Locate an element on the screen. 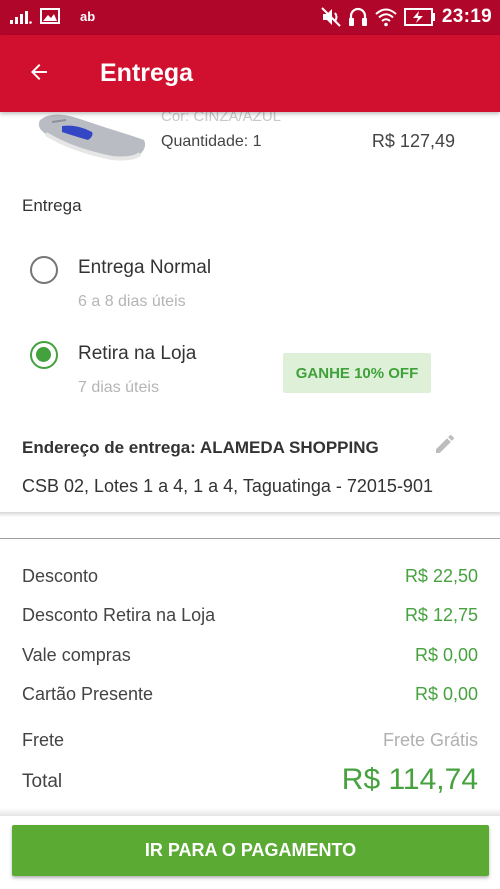  summary-row-discount: Desconto R$ 22,50 is located at coordinates (250, 580).